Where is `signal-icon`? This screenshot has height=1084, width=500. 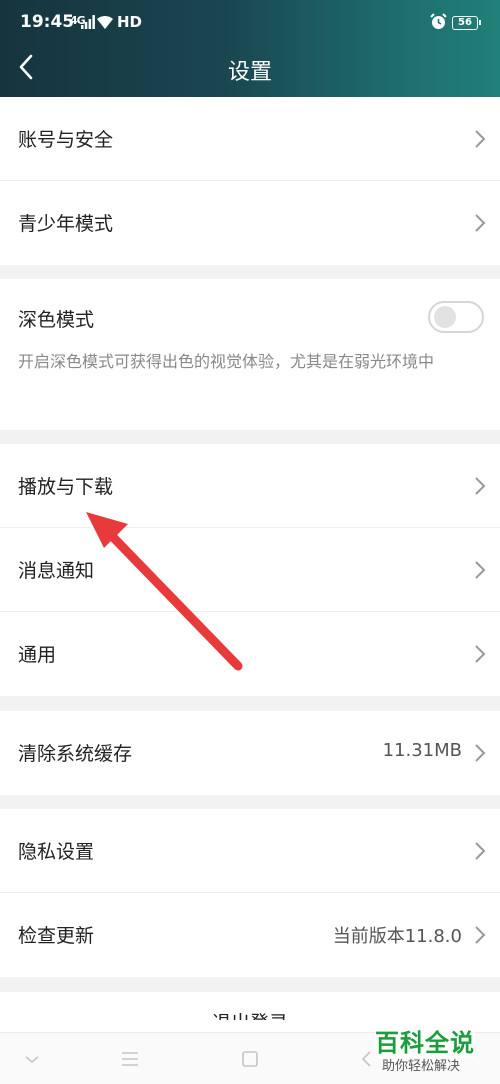
signal-icon is located at coordinates (88, 22).